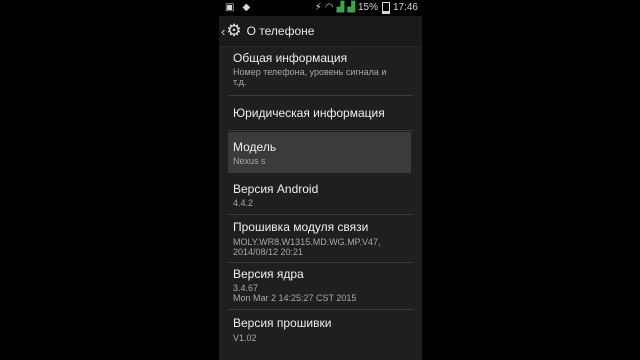 The width and height of the screenshot is (640, 360). I want to click on back-icon: ‹, so click(223, 31).